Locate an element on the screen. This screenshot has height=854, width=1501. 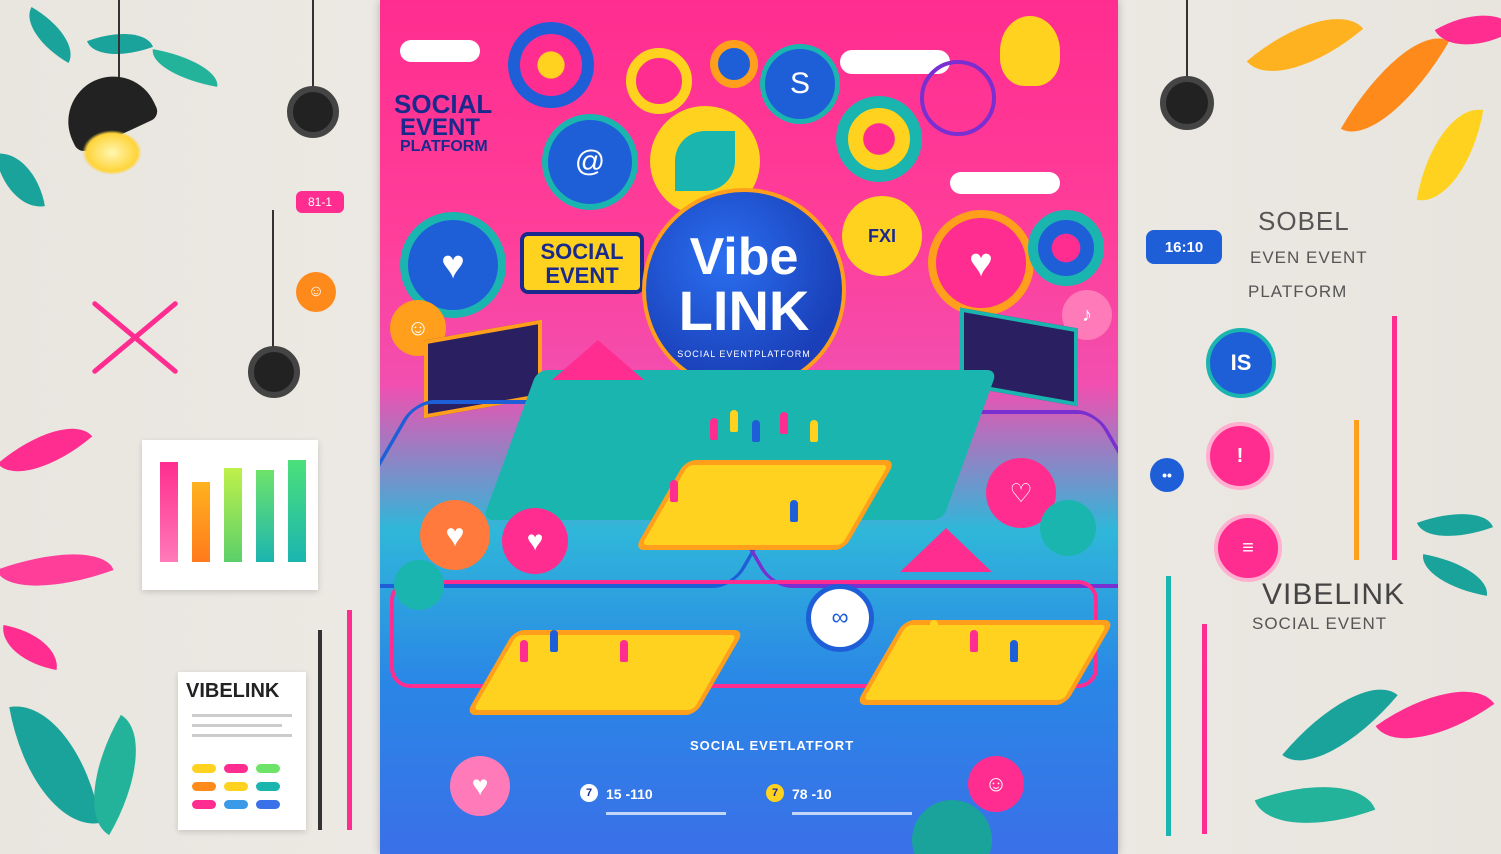
badge-line: SOCIAL is located at coordinates (582, 251).